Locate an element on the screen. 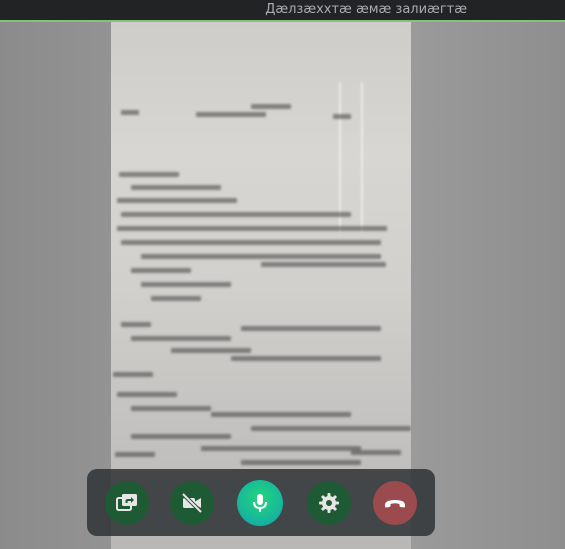 This screenshot has width=565, height=549. video-toggle-button is located at coordinates (192, 503).